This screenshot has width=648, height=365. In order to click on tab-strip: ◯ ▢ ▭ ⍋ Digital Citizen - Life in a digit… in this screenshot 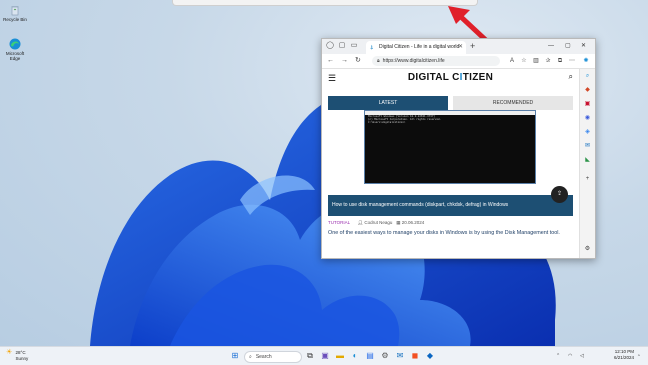, I will do `click(458, 46)`.